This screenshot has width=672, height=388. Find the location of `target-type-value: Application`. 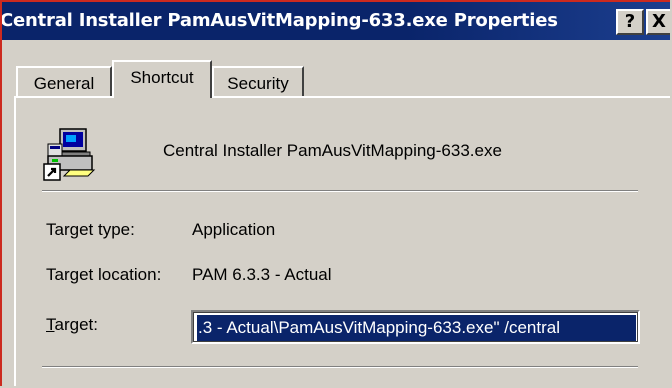

target-type-value: Application is located at coordinates (234, 229).